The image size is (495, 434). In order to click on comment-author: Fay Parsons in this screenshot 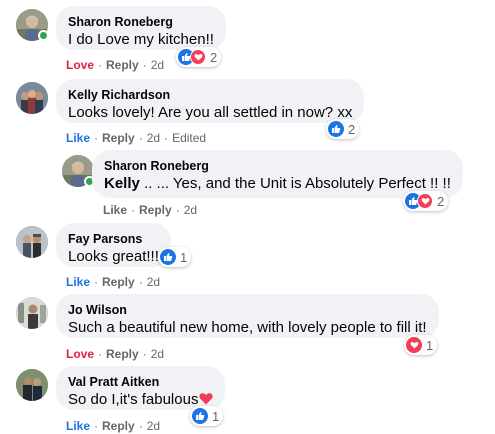, I will do `click(113, 239)`.